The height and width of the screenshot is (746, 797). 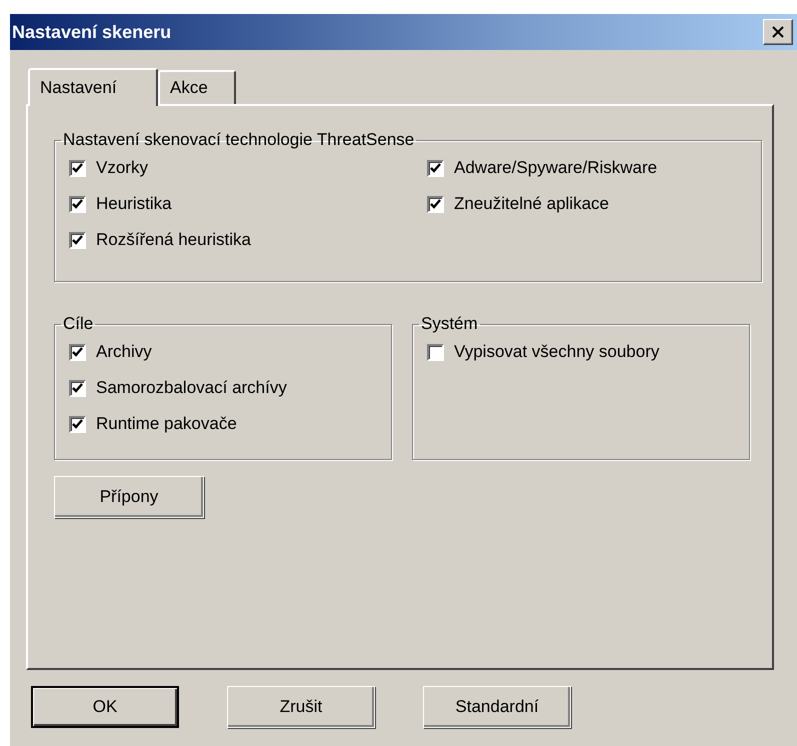 What do you see at coordinates (449, 324) in the screenshot?
I see `group-title: Systém` at bounding box center [449, 324].